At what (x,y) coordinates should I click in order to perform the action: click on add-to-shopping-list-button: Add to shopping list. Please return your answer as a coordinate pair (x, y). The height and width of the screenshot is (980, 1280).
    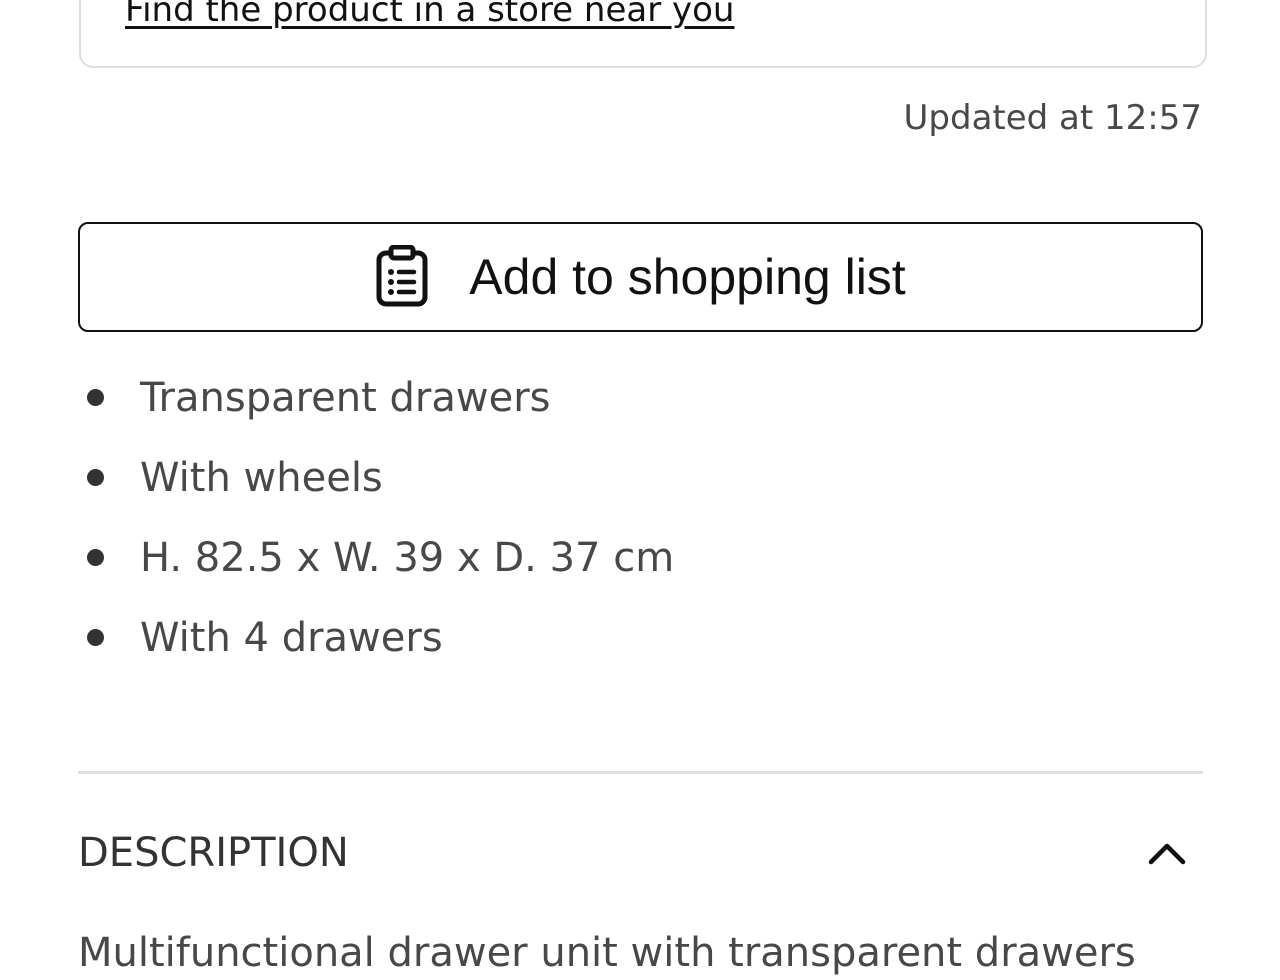
    Looking at the image, I should click on (640, 277).